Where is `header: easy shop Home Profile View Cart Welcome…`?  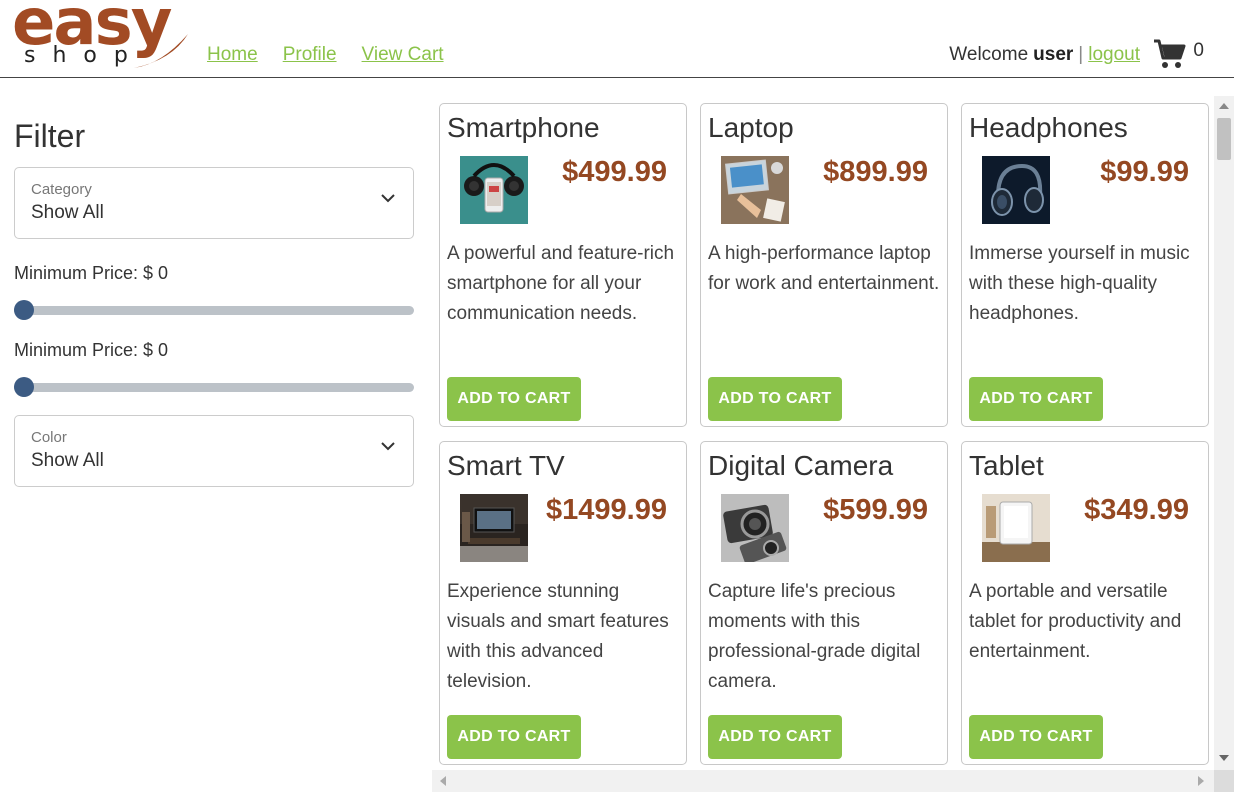
header: easy shop Home Profile View Cart Welcome… is located at coordinates (617, 39).